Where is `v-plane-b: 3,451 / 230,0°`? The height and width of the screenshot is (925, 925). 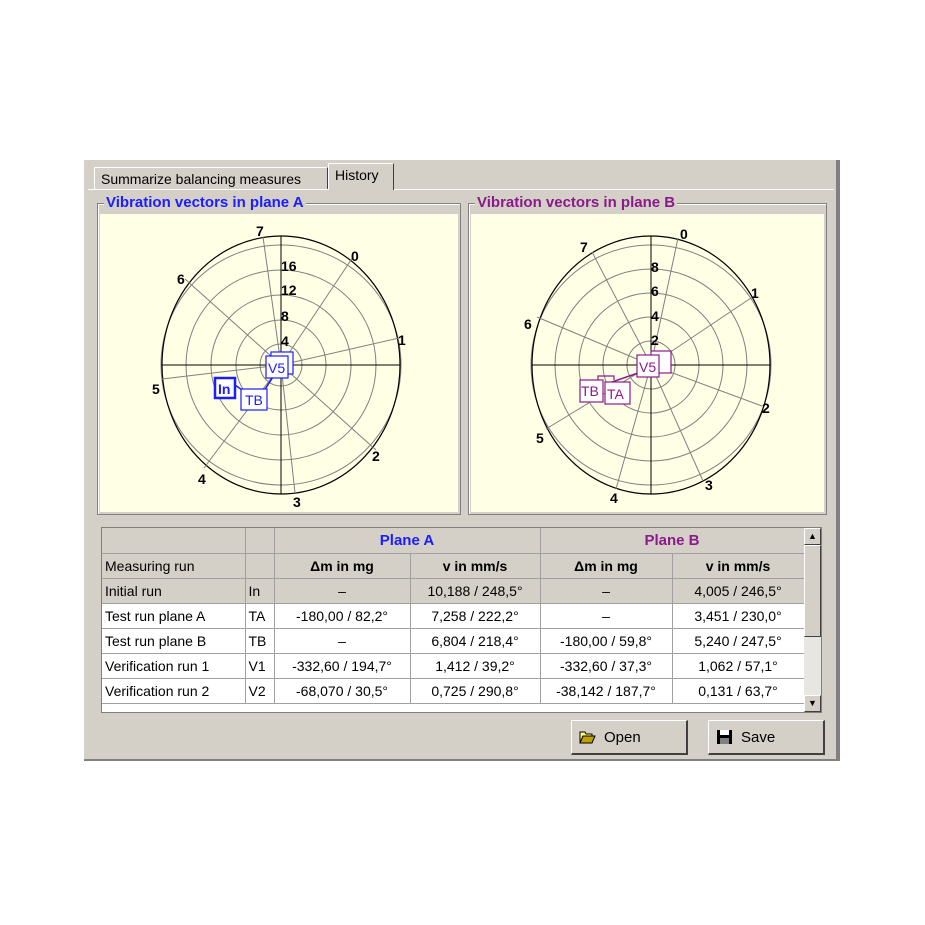 v-plane-b: 3,451 / 230,0° is located at coordinates (738, 616).